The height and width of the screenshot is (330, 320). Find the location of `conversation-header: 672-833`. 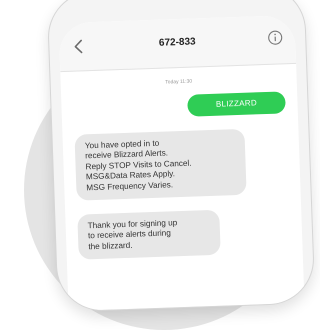

conversation-header: 672-833 is located at coordinates (178, 43).